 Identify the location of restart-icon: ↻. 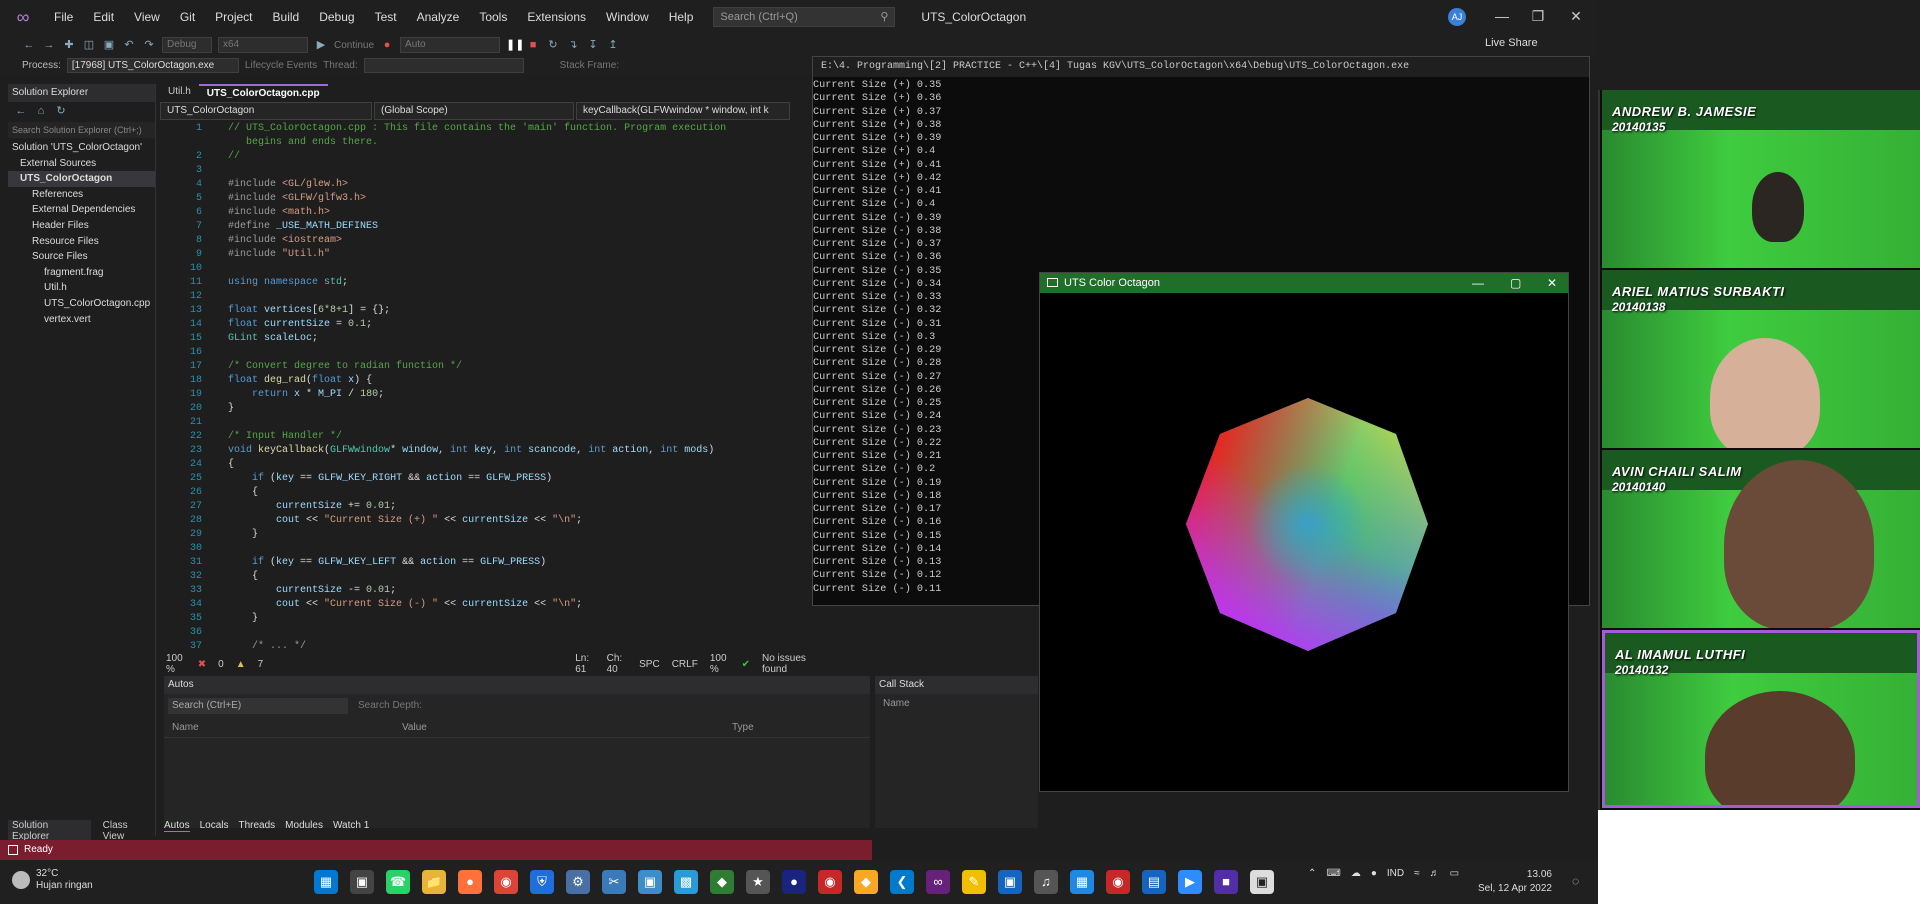
(553, 45).